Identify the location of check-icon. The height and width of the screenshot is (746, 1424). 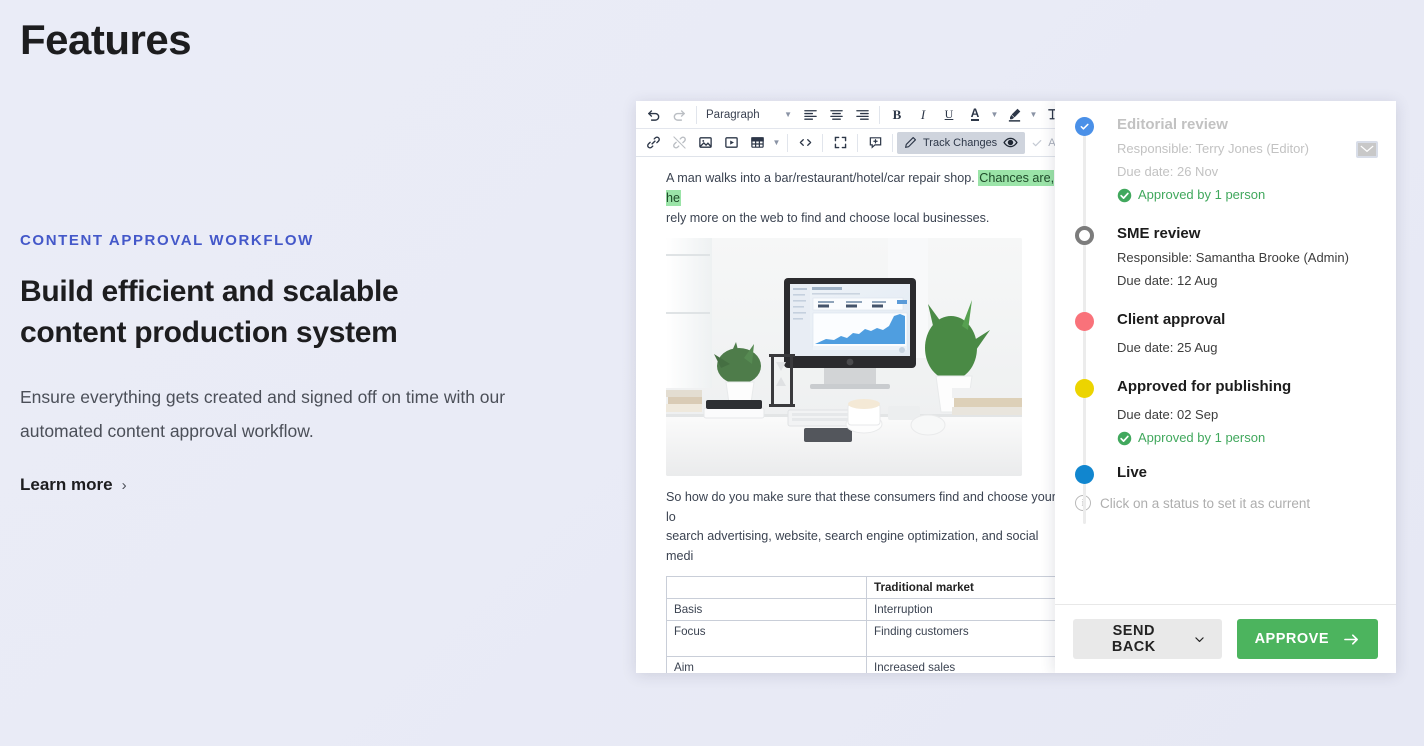
(1037, 143).